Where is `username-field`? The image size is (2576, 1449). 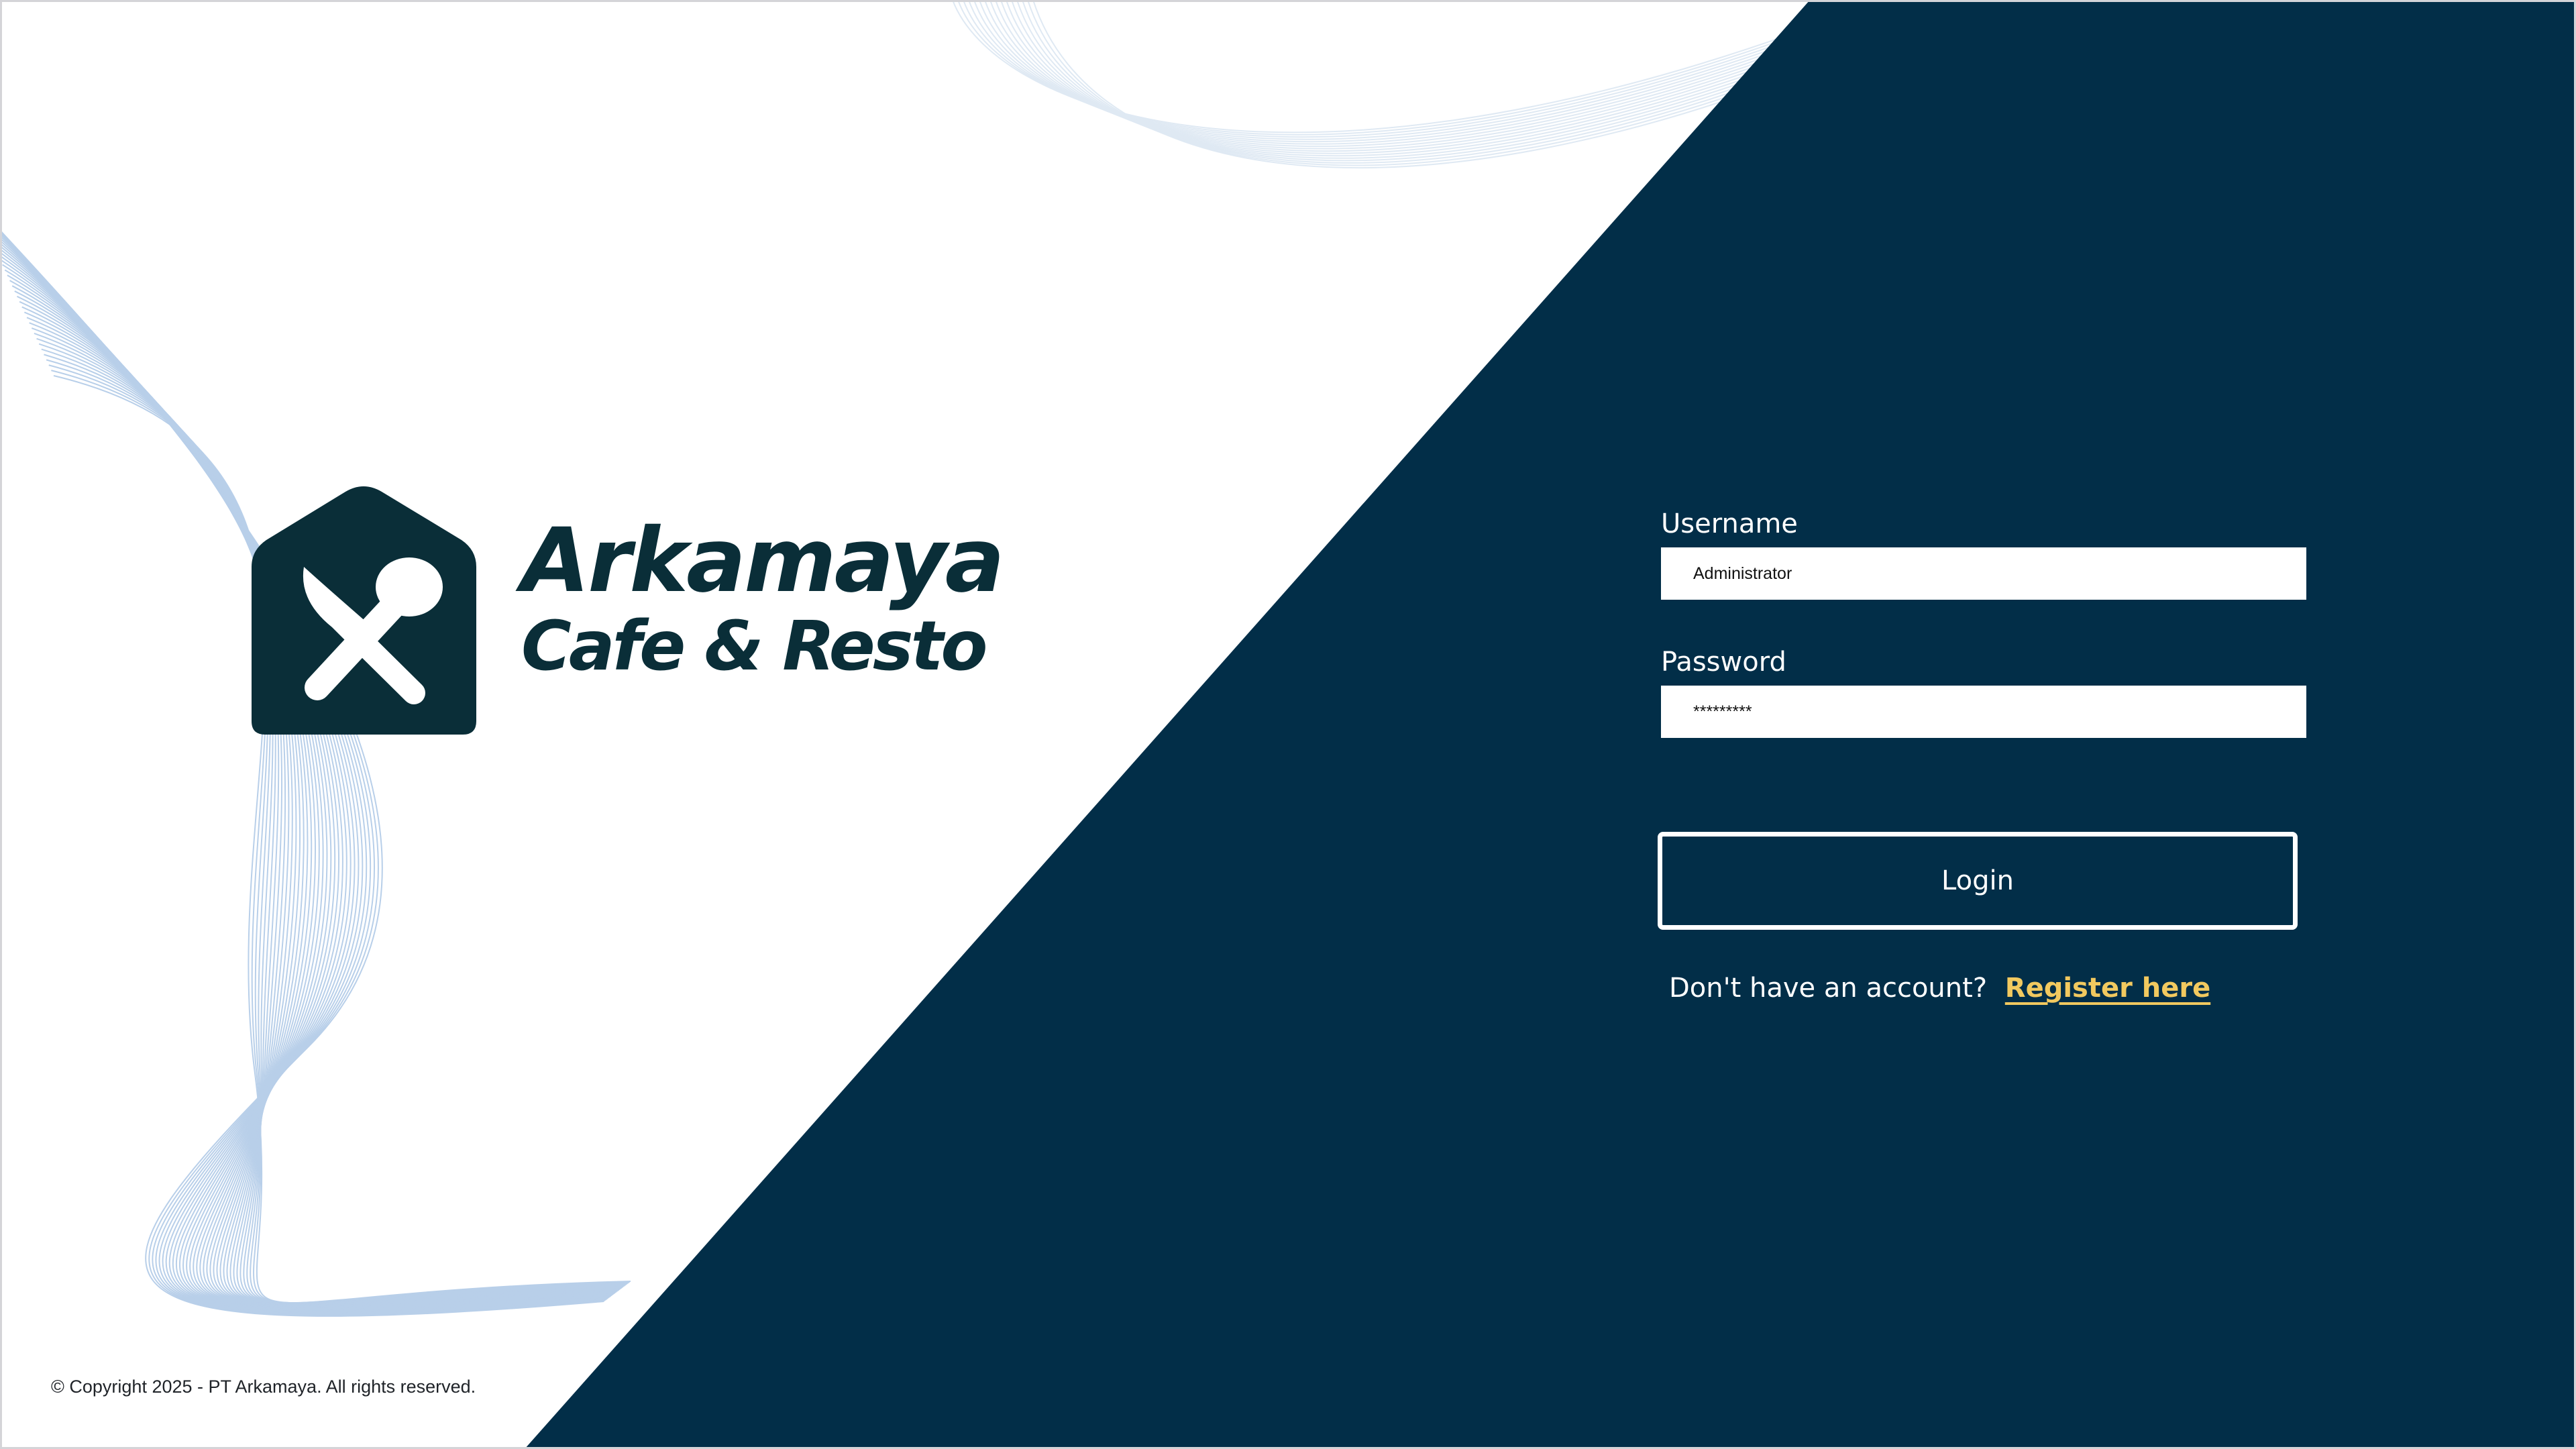
username-field is located at coordinates (1983, 573).